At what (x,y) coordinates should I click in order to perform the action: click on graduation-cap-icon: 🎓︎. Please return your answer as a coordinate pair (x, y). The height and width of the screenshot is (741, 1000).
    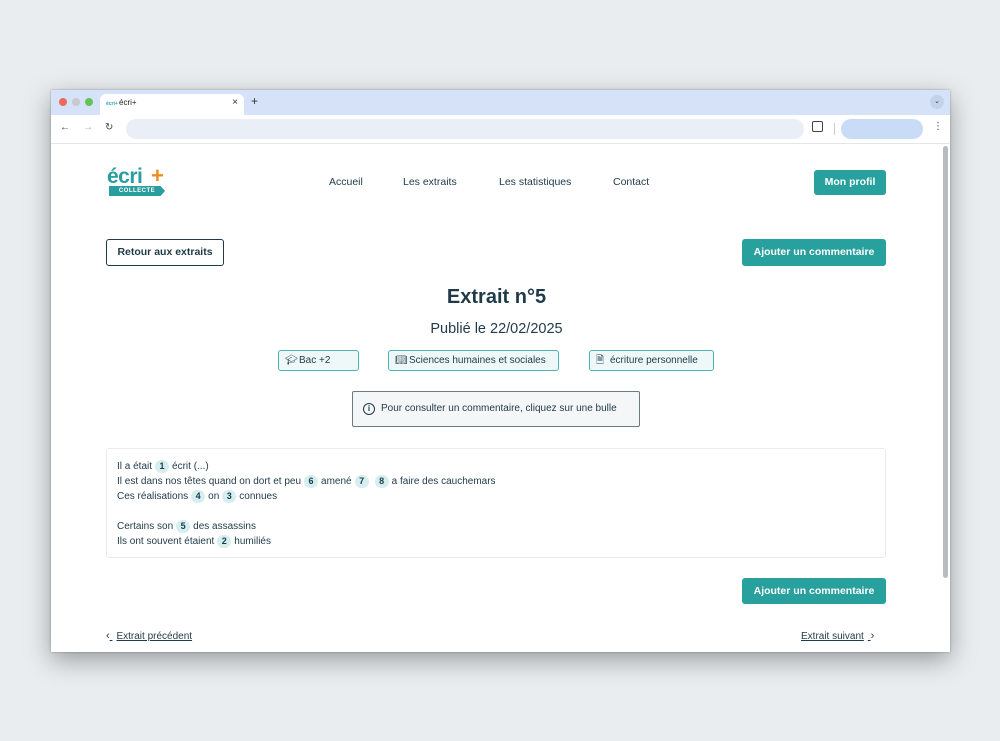
    Looking at the image, I should click on (291, 360).